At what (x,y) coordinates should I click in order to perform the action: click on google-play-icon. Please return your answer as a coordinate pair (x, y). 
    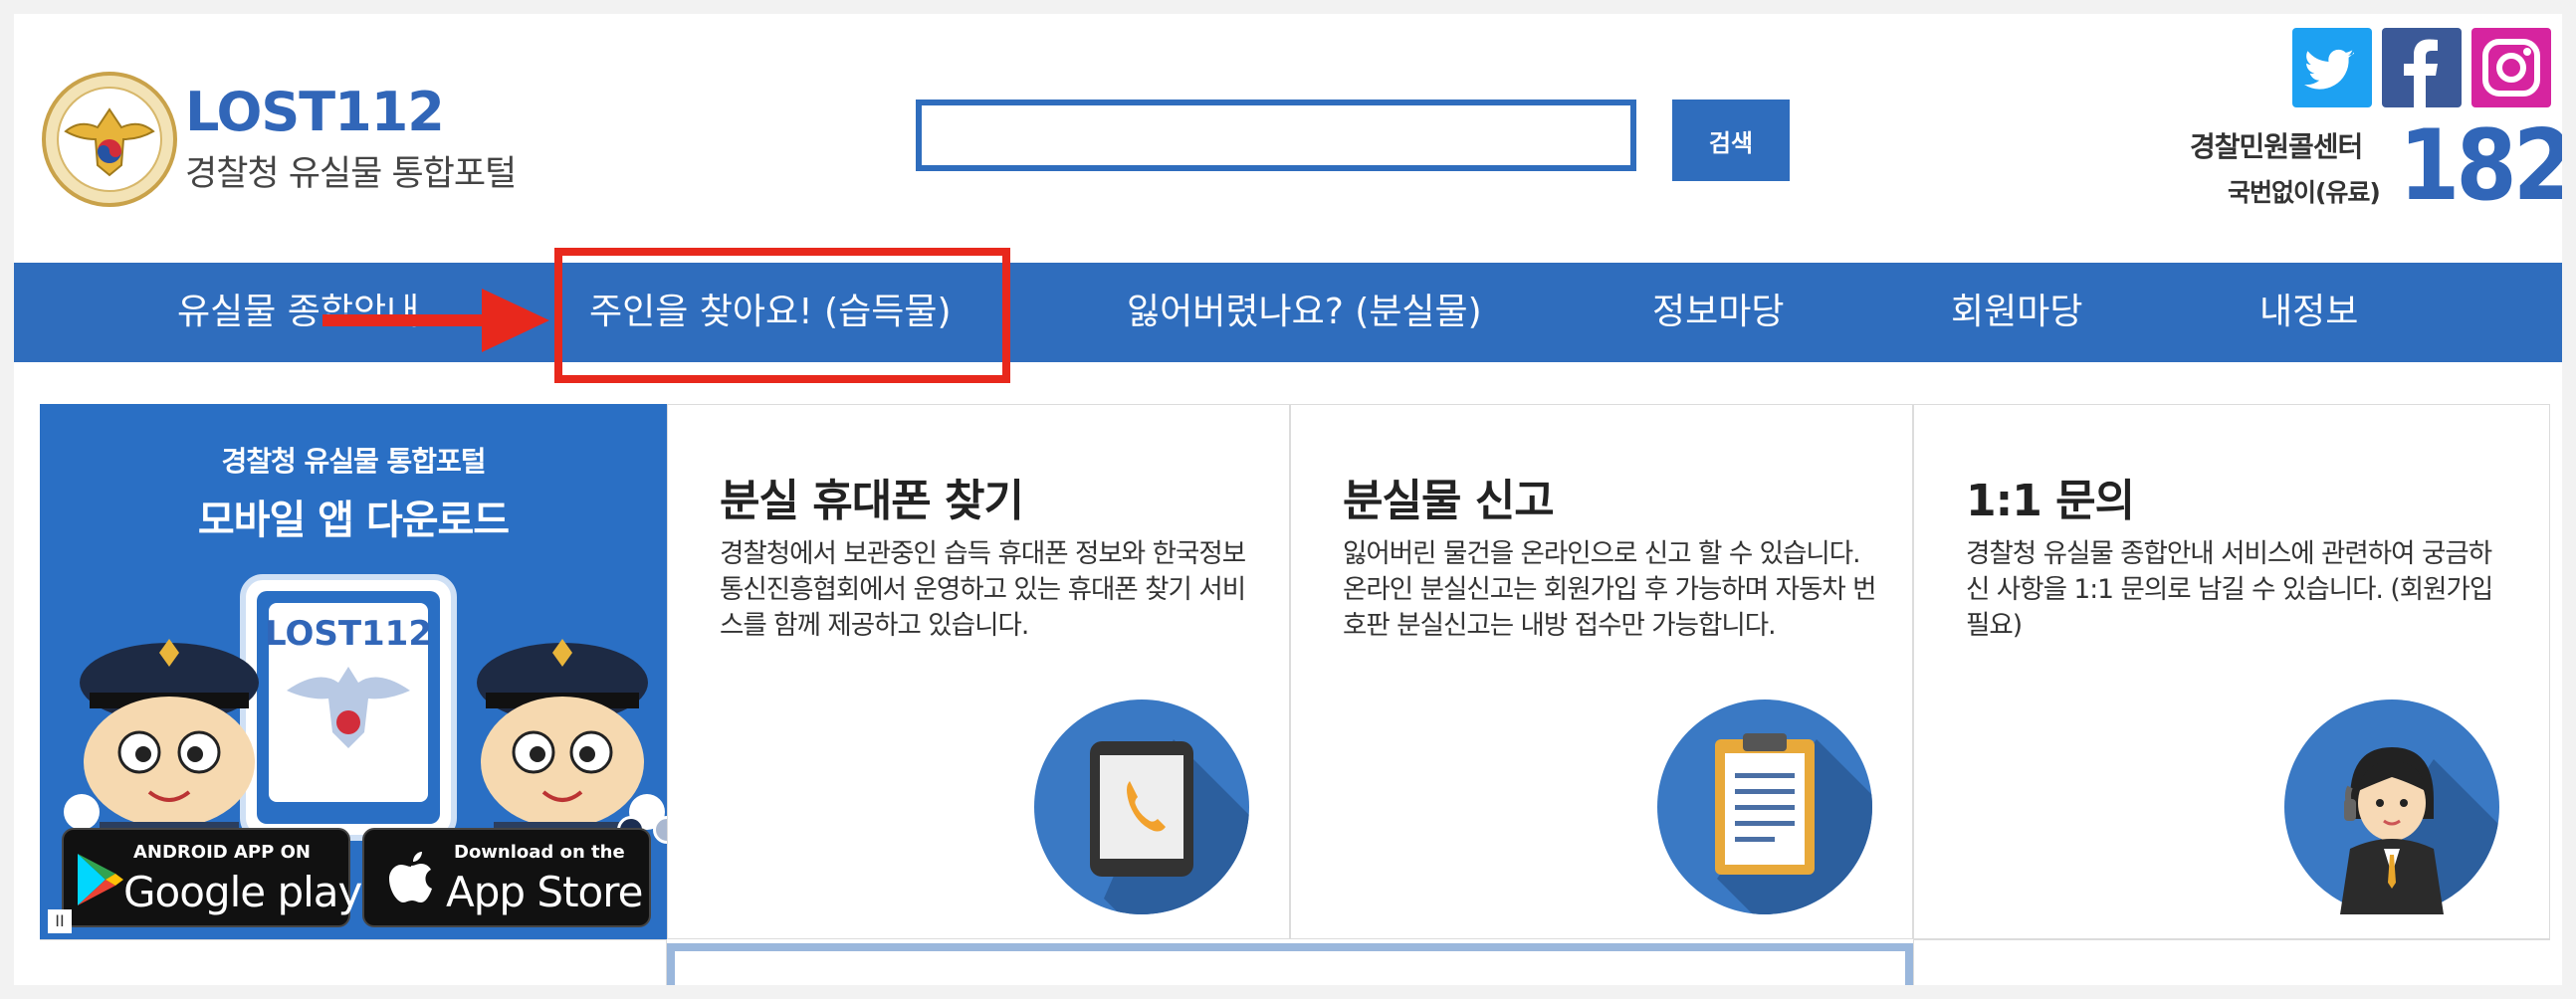
    Looking at the image, I should click on (100, 879).